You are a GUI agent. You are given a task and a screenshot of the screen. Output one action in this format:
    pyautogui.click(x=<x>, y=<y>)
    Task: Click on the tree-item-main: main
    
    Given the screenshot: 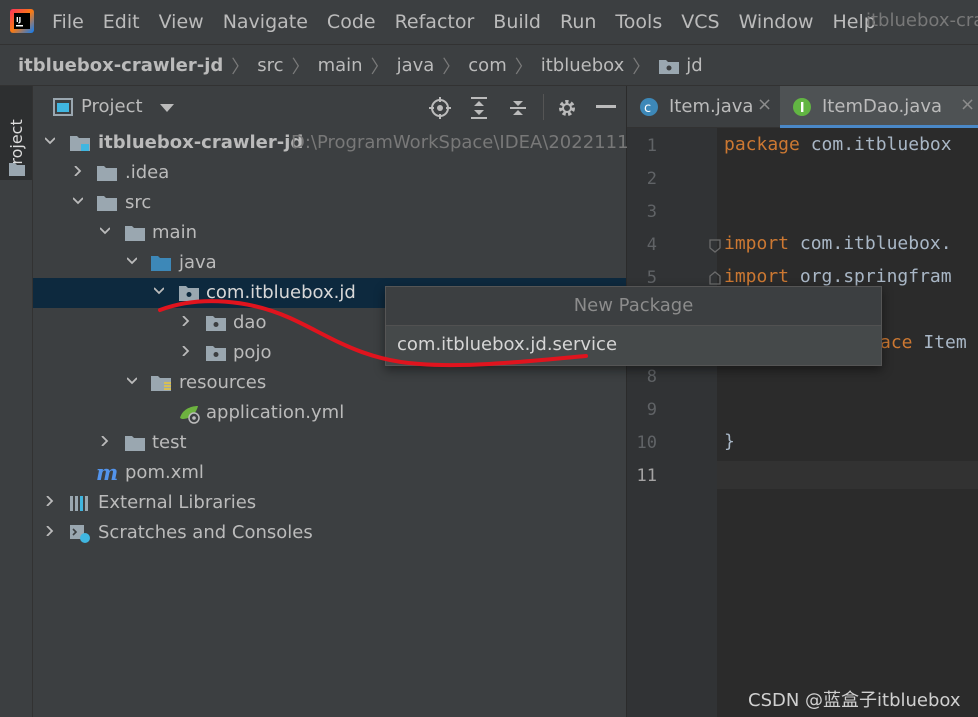 What is the action you would take?
    pyautogui.click(x=329, y=233)
    